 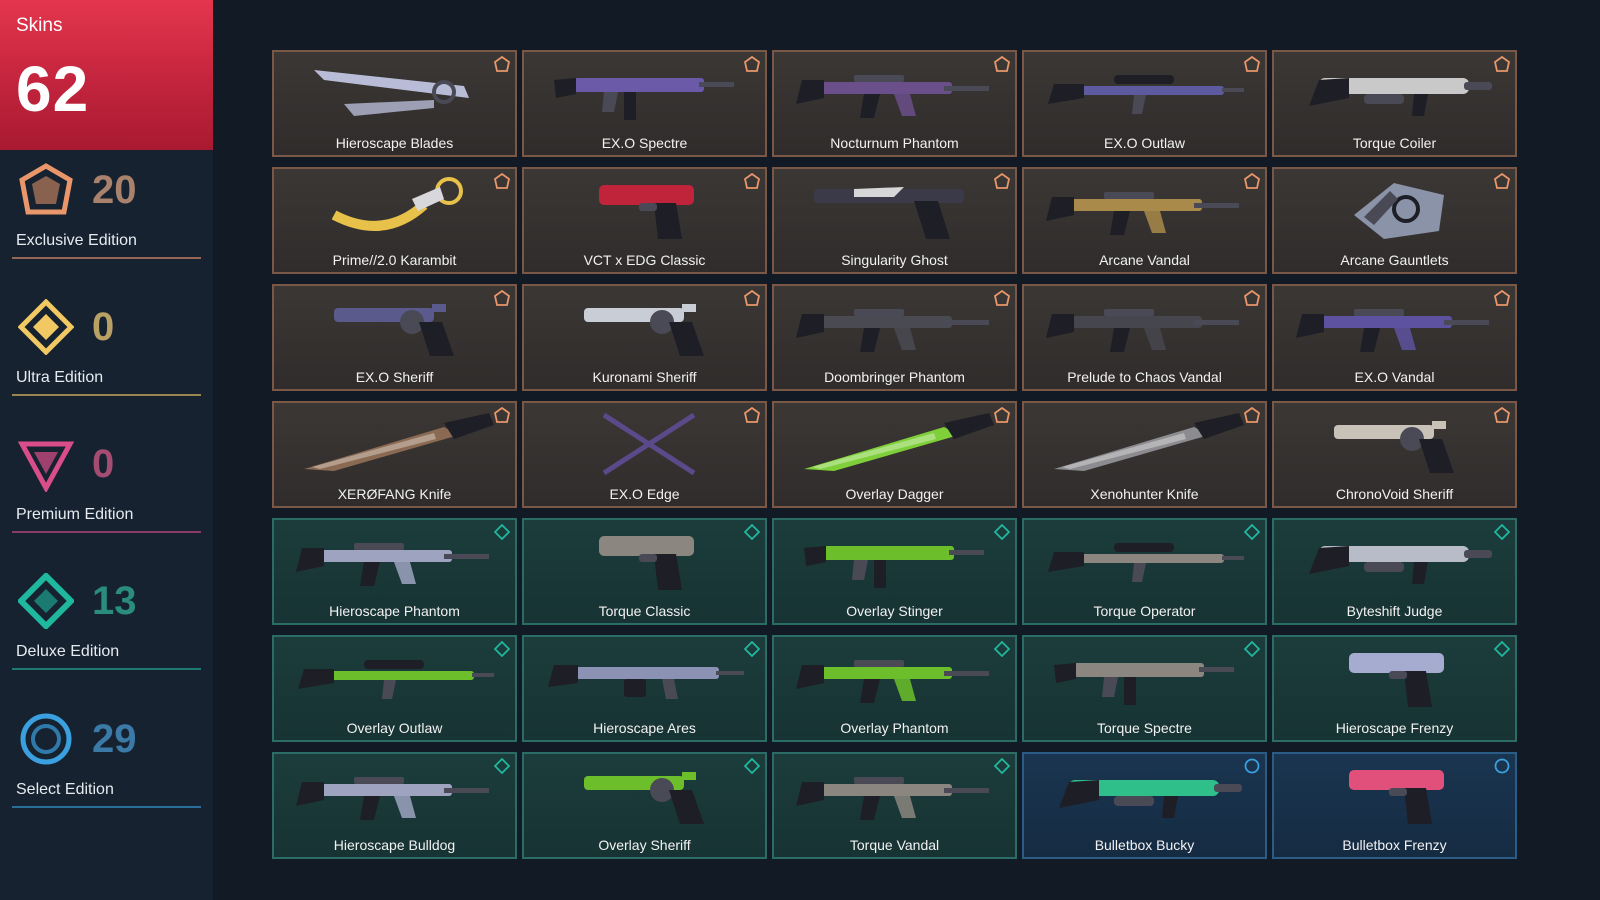 I want to click on skin-name: Kuronami Sheriff, so click(x=644, y=377).